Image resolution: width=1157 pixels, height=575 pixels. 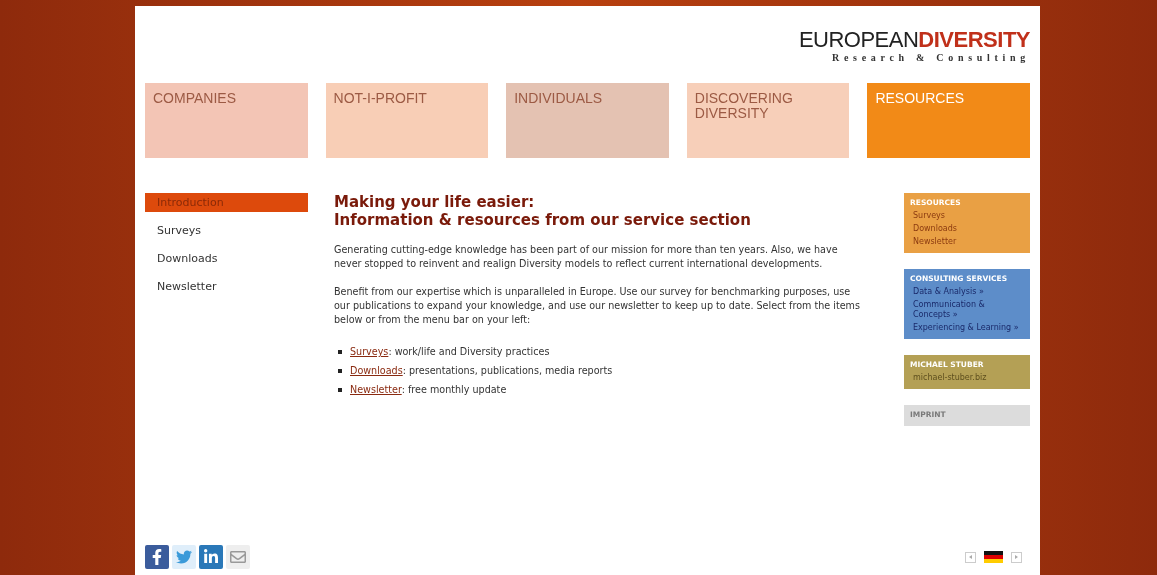 What do you see at coordinates (967, 292) in the screenshot?
I see `box-link: Data & Analysis »` at bounding box center [967, 292].